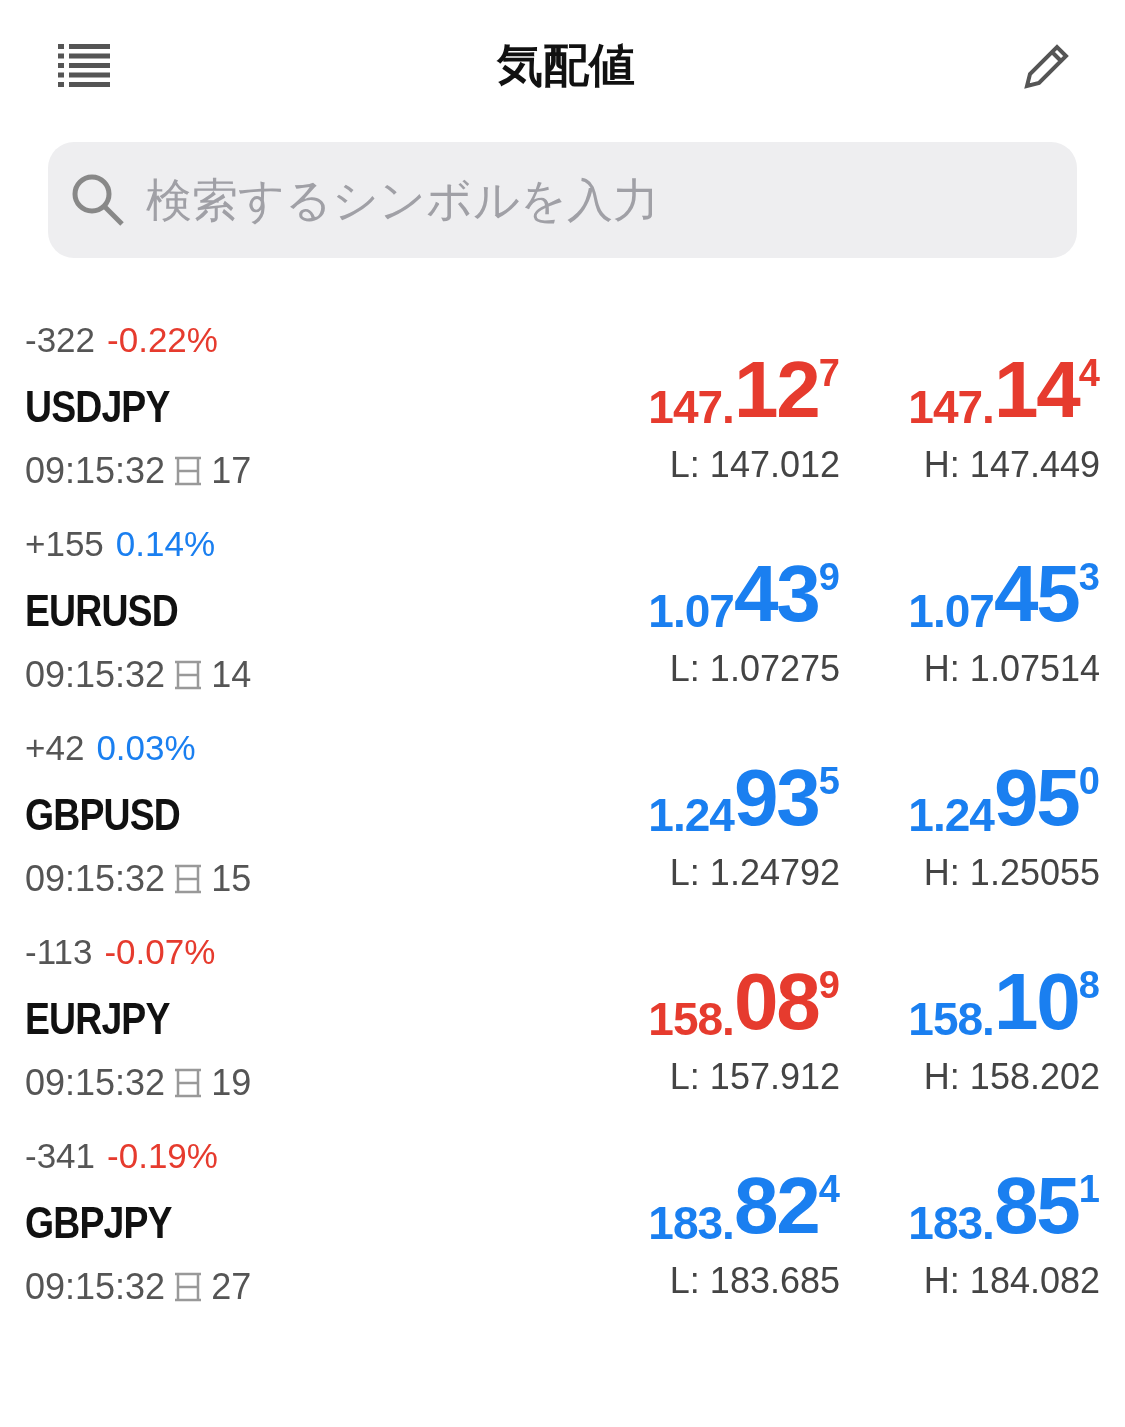 This screenshot has height=1427, width=1125. What do you see at coordinates (98, 1019) in the screenshot?
I see `symbol-name: EURJPY` at bounding box center [98, 1019].